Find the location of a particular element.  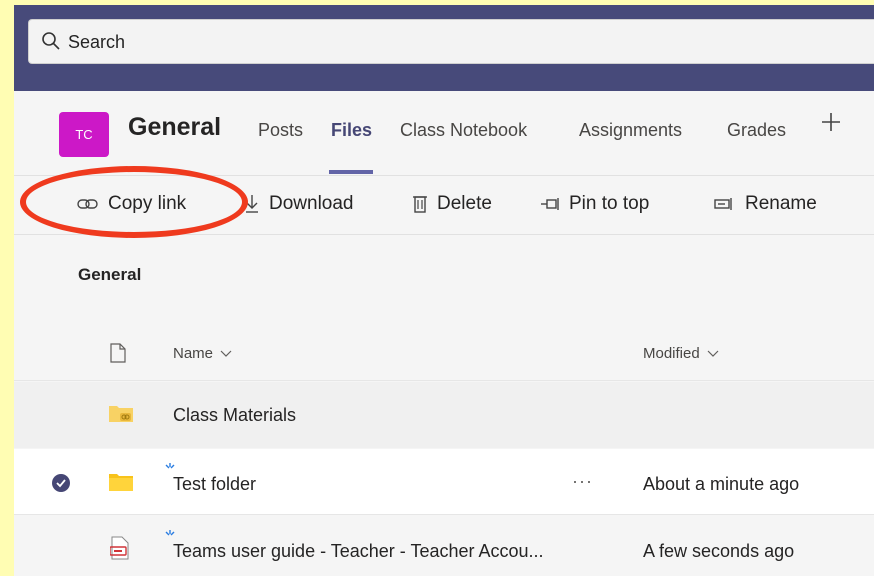

modified-time: About a minute ago is located at coordinates (721, 484).